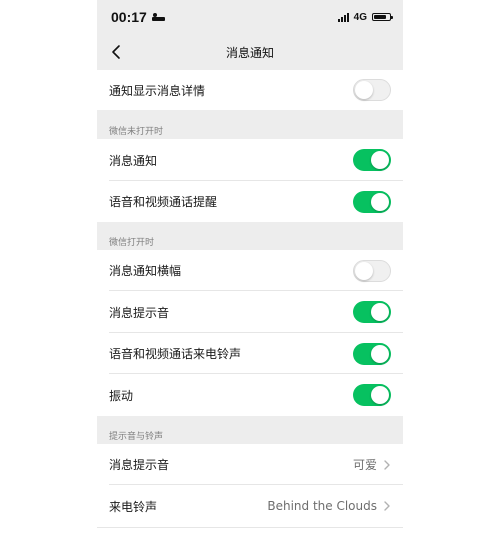 This screenshot has width=500, height=533. I want to click on setting-row-next, so click(250, 530).